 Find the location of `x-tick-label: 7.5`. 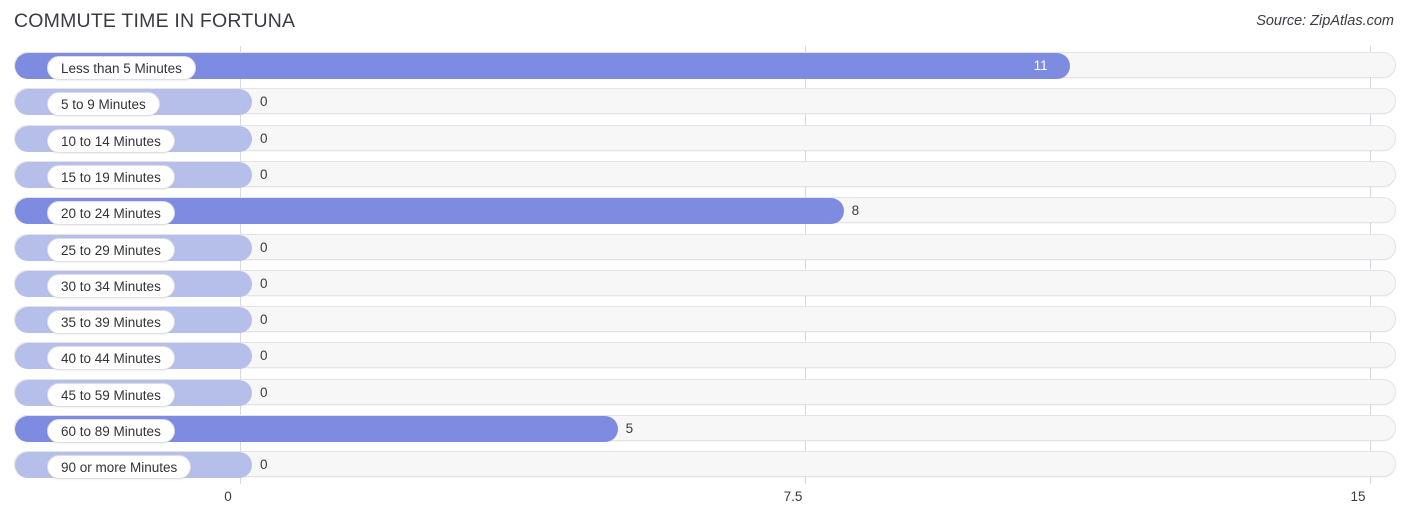

x-tick-label: 7.5 is located at coordinates (793, 496).